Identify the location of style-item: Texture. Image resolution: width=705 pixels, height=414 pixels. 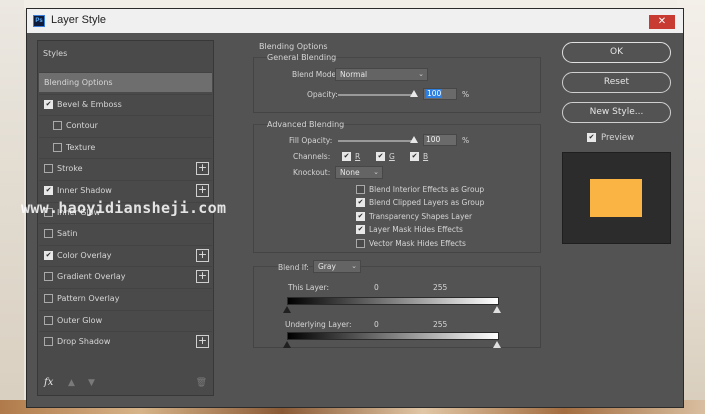
(125, 146).